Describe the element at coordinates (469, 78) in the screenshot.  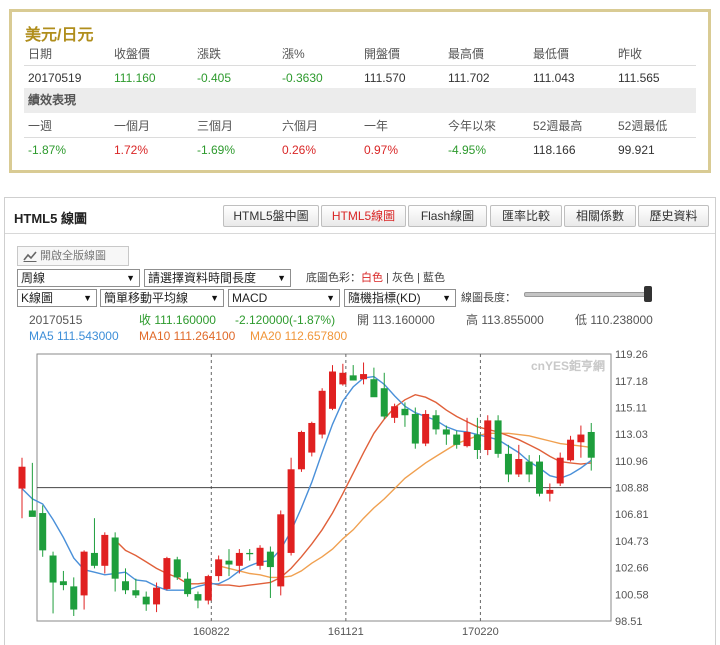
I see `quote-high: 111.702` at that location.